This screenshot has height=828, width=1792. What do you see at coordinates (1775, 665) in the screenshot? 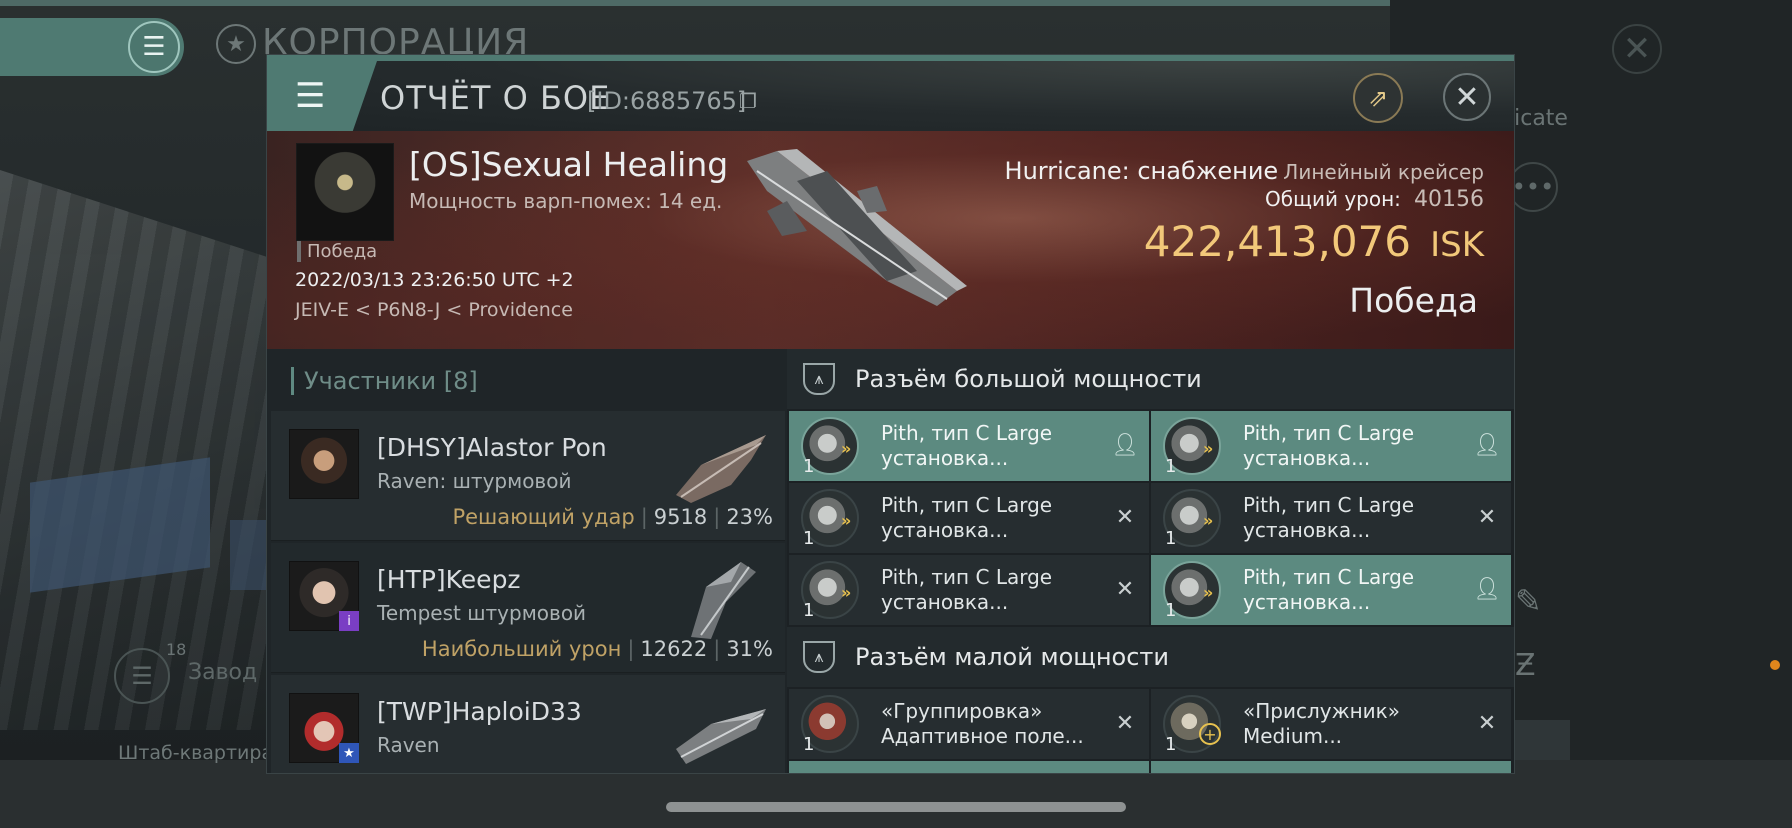
I see `notification-dot` at bounding box center [1775, 665].